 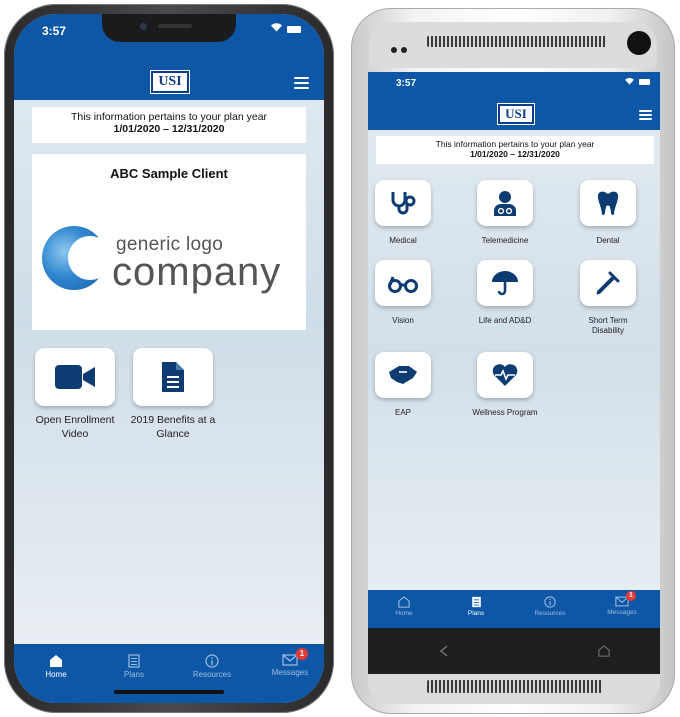 I want to click on notch, so click(x=169, y=28).